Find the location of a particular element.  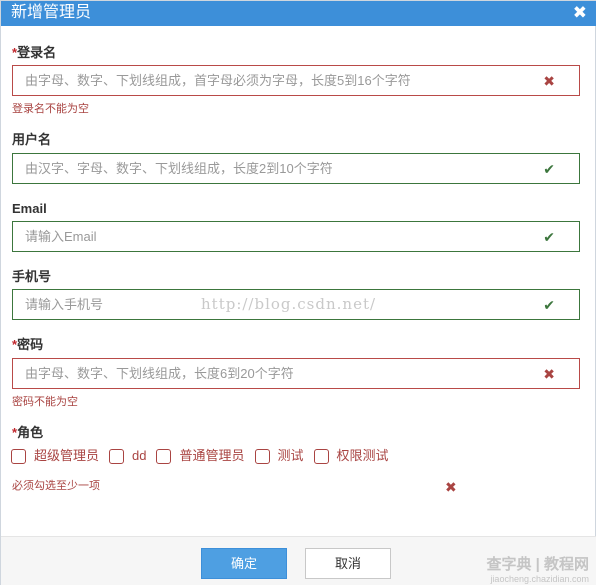

site-watermark-logo: 查字典 | 教程网 jiaocheng.chazidian.com is located at coordinates (537, 570).